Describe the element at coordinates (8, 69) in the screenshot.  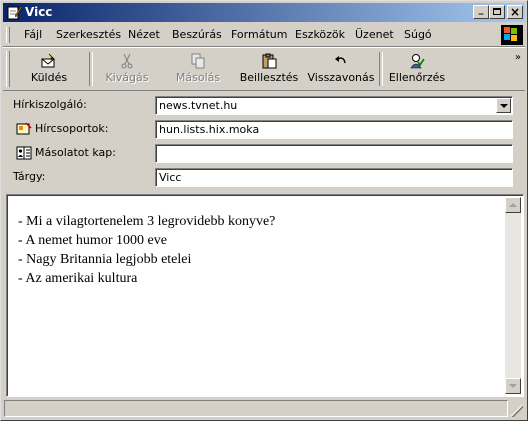
I see `toolbar-grip` at that location.